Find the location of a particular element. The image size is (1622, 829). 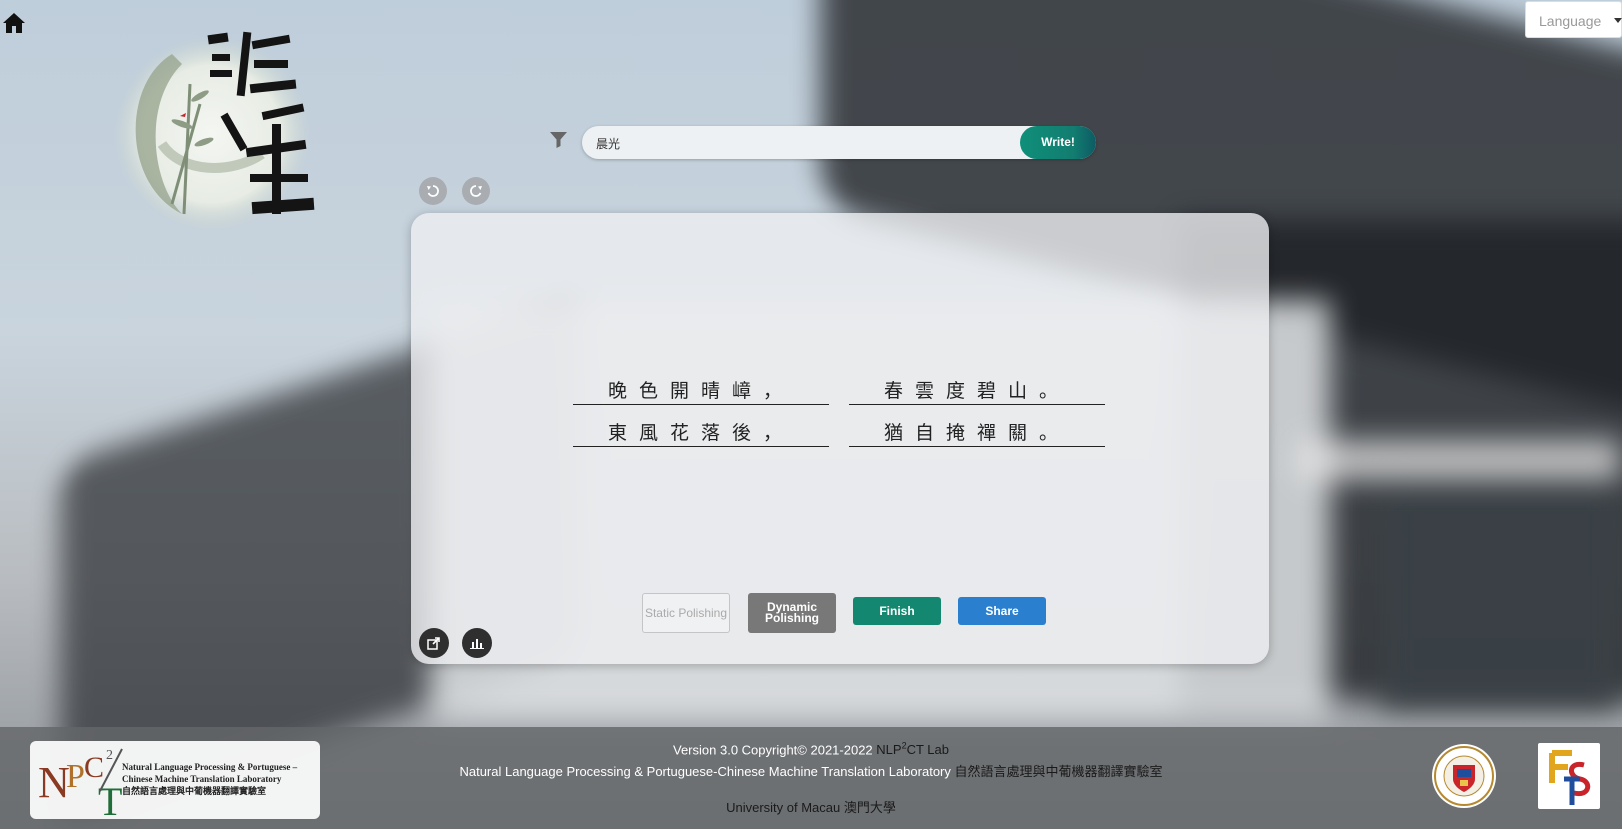

language-dropdown: Language is located at coordinates (1573, 19).